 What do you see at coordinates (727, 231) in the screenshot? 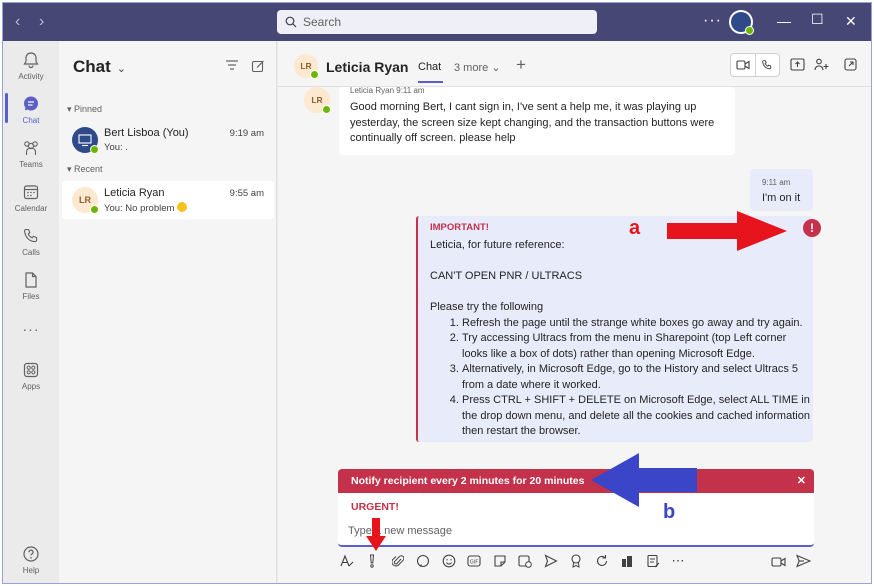
I see `annotation-arrow-red-right` at bounding box center [727, 231].